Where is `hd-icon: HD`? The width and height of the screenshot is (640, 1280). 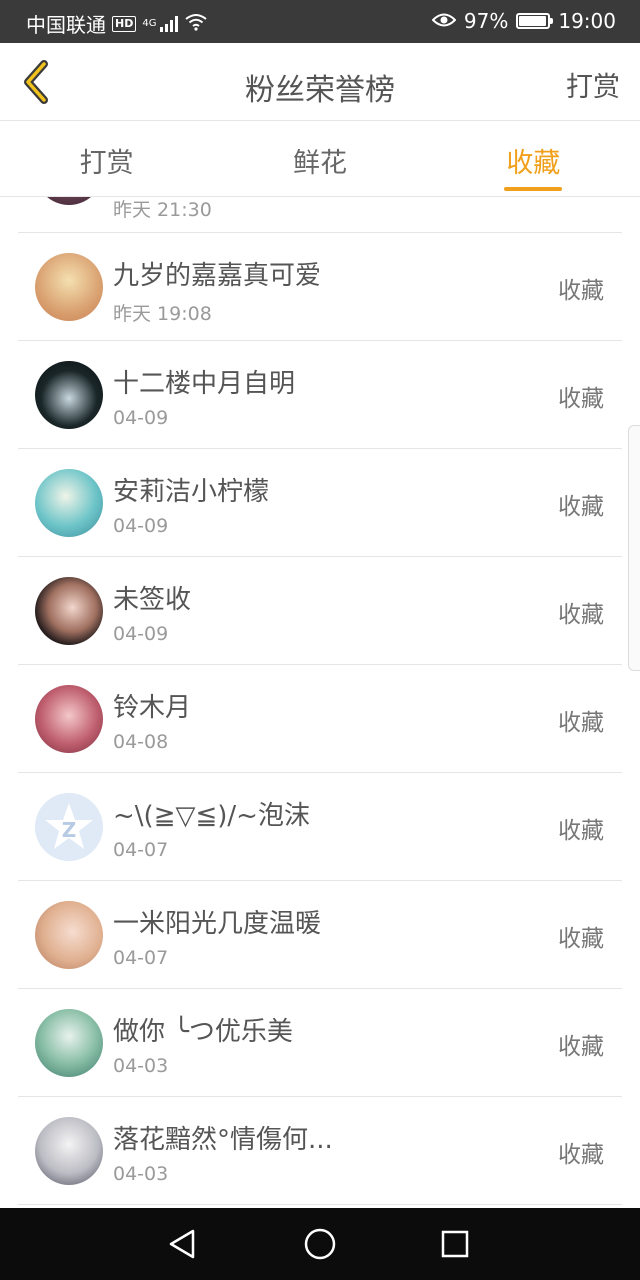 hd-icon: HD is located at coordinates (124, 23).